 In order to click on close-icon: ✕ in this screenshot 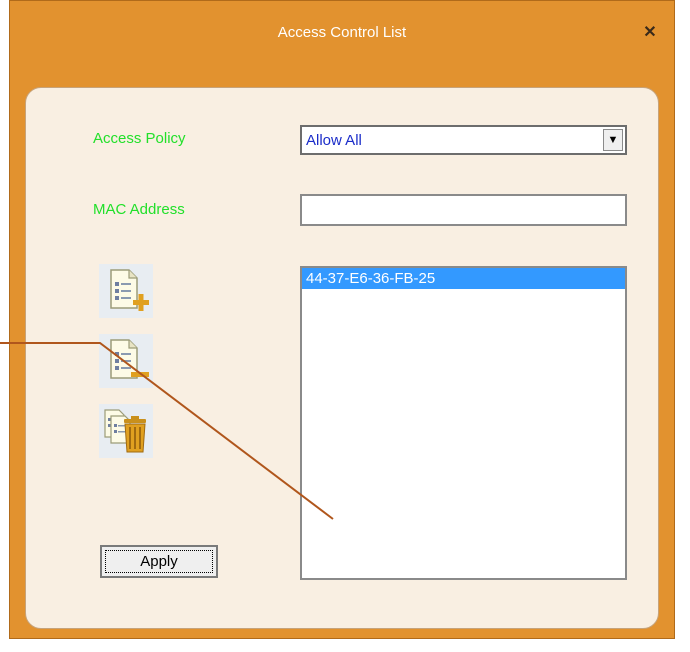, I will do `click(650, 33)`.